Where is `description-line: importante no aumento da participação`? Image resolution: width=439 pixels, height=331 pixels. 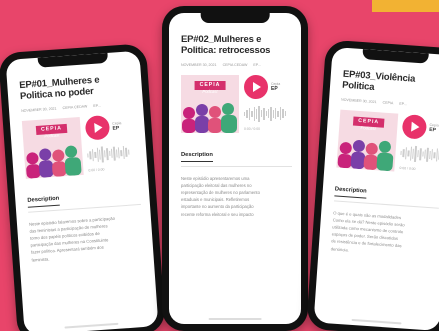
description-line: importante no aumento da participação is located at coordinates (217, 207).